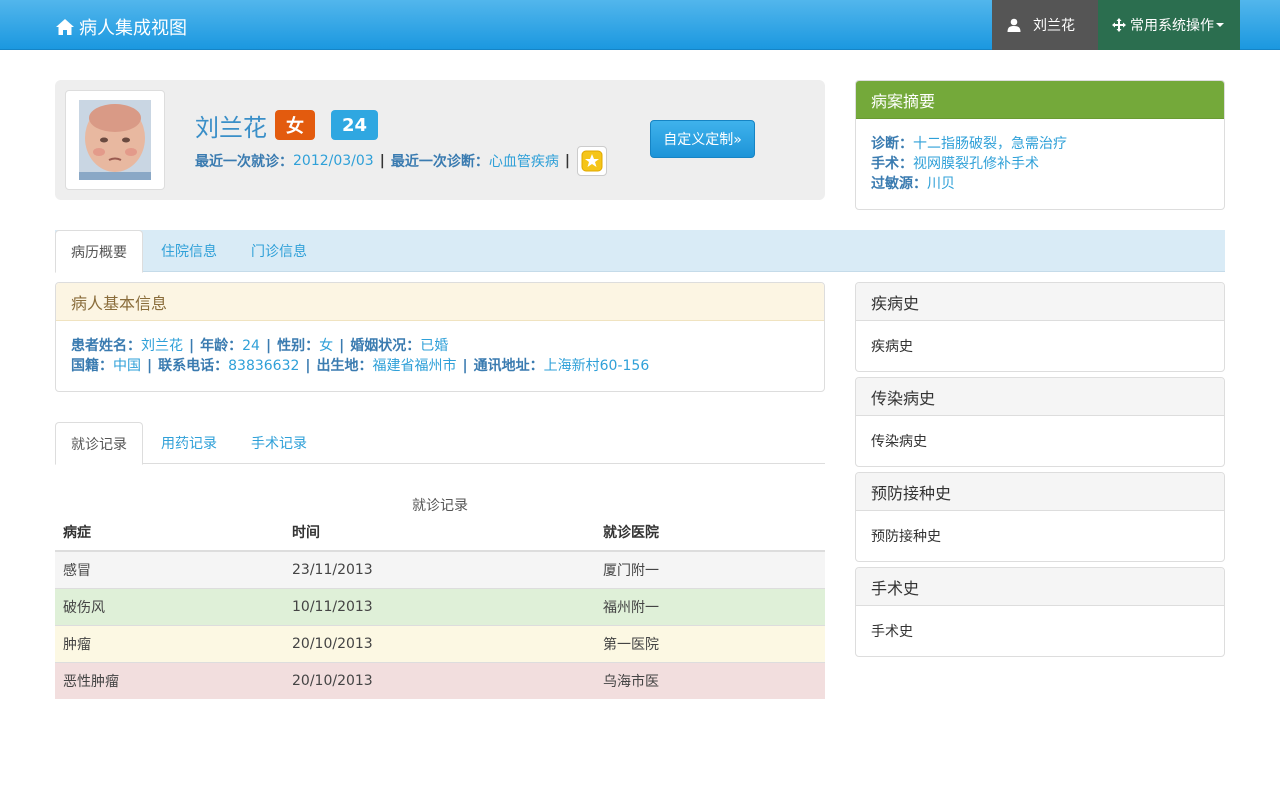 The image size is (1280, 800). Describe the element at coordinates (1040, 100) in the screenshot. I see `case-summary-title: 病案摘要` at that location.